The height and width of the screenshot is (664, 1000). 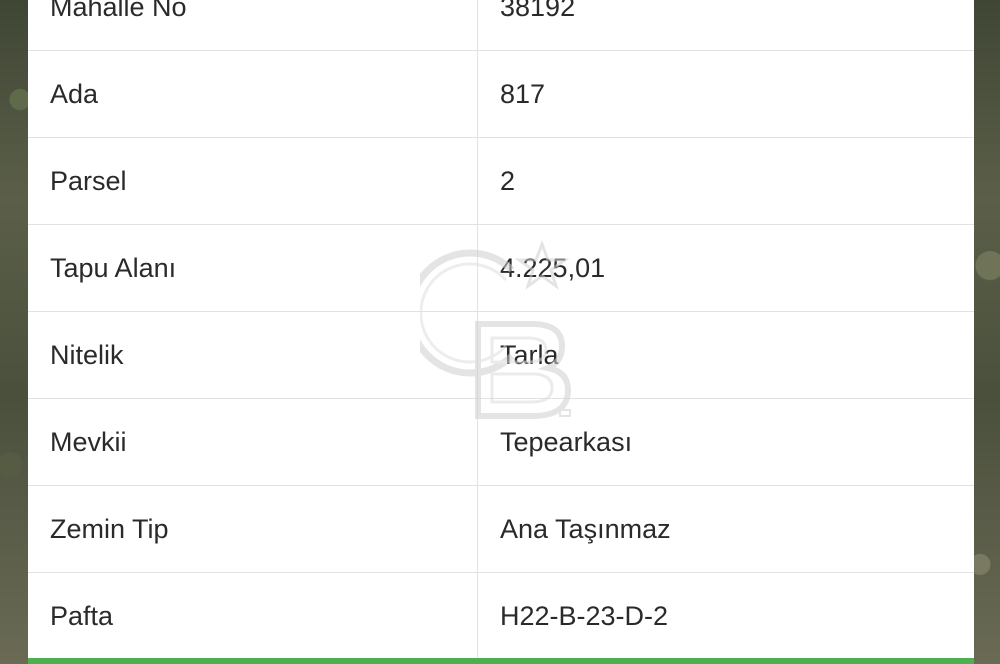 I want to click on row-value: 4.225,01, so click(x=553, y=267).